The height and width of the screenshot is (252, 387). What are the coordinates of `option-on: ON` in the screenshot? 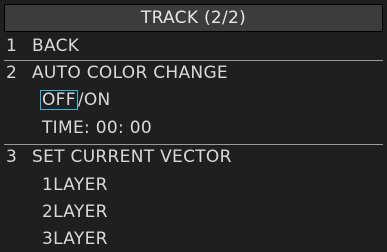 It's located at (97, 100).